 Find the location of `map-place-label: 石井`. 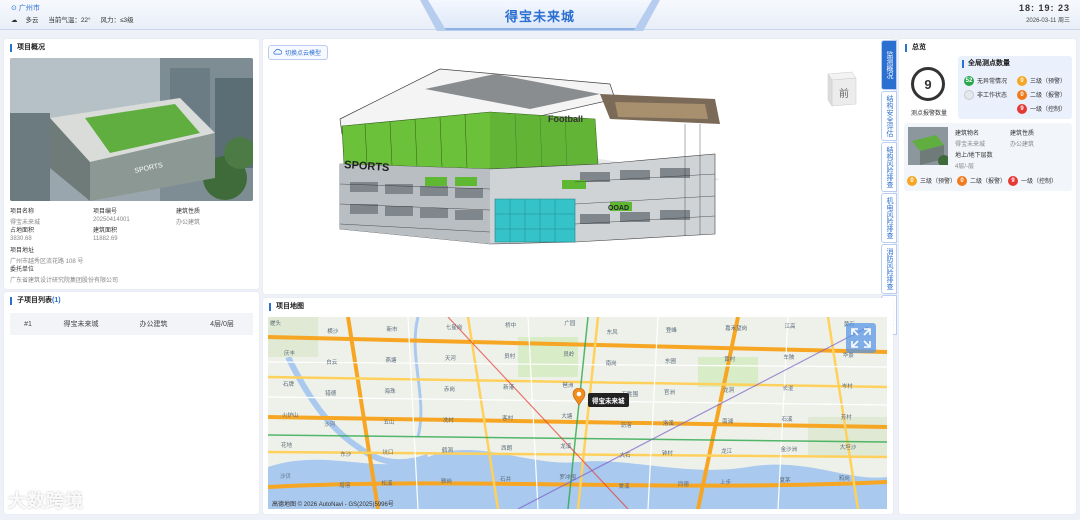

map-place-label: 石井 is located at coordinates (506, 480).